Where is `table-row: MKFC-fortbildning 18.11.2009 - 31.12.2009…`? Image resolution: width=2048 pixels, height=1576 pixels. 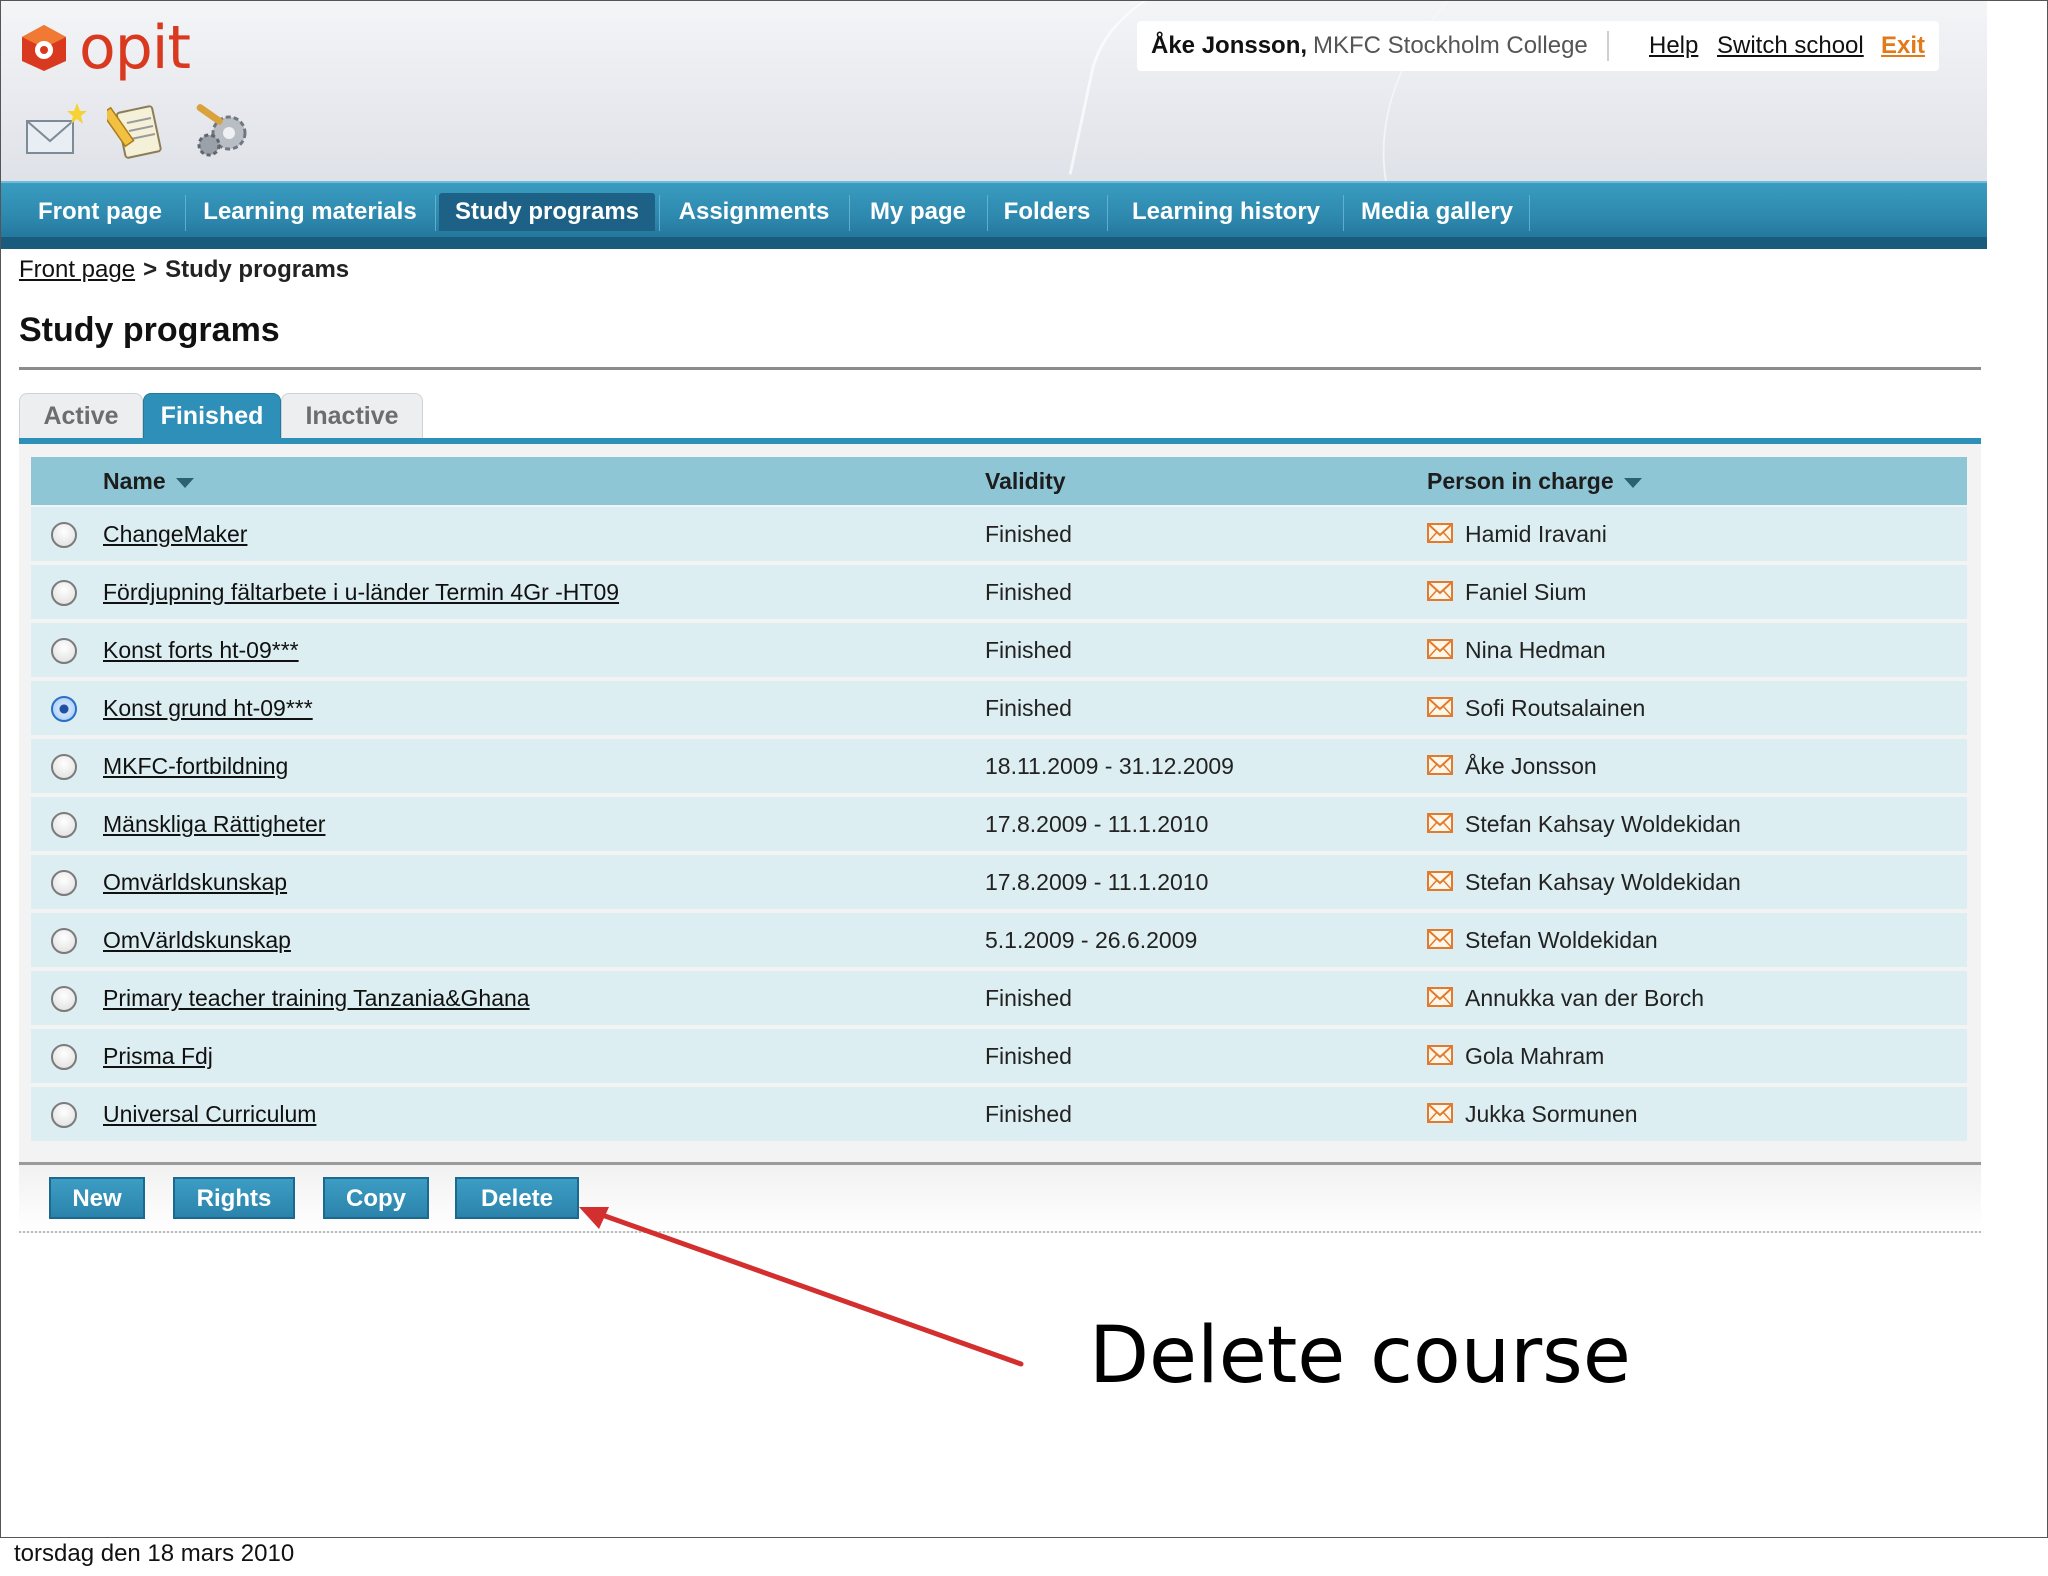
table-row: MKFC-fortbildning 18.11.2009 - 31.12.2009… is located at coordinates (999, 766).